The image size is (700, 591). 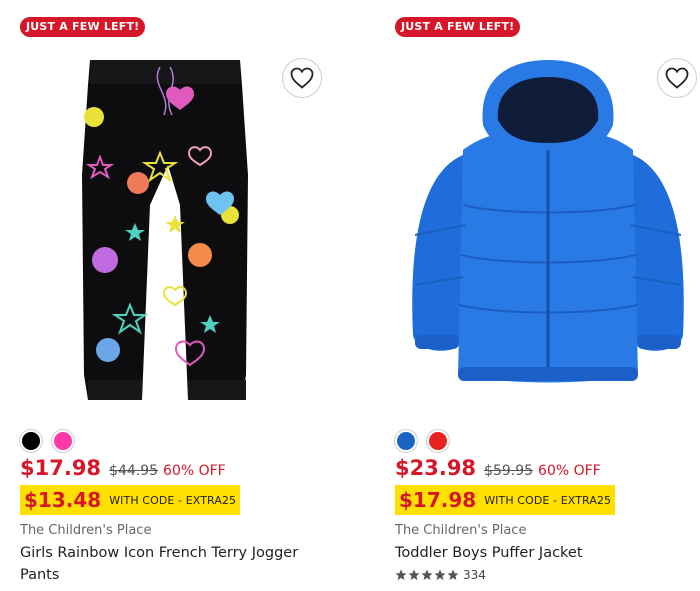 What do you see at coordinates (509, 471) in the screenshot?
I see `original-price: $59.95` at bounding box center [509, 471].